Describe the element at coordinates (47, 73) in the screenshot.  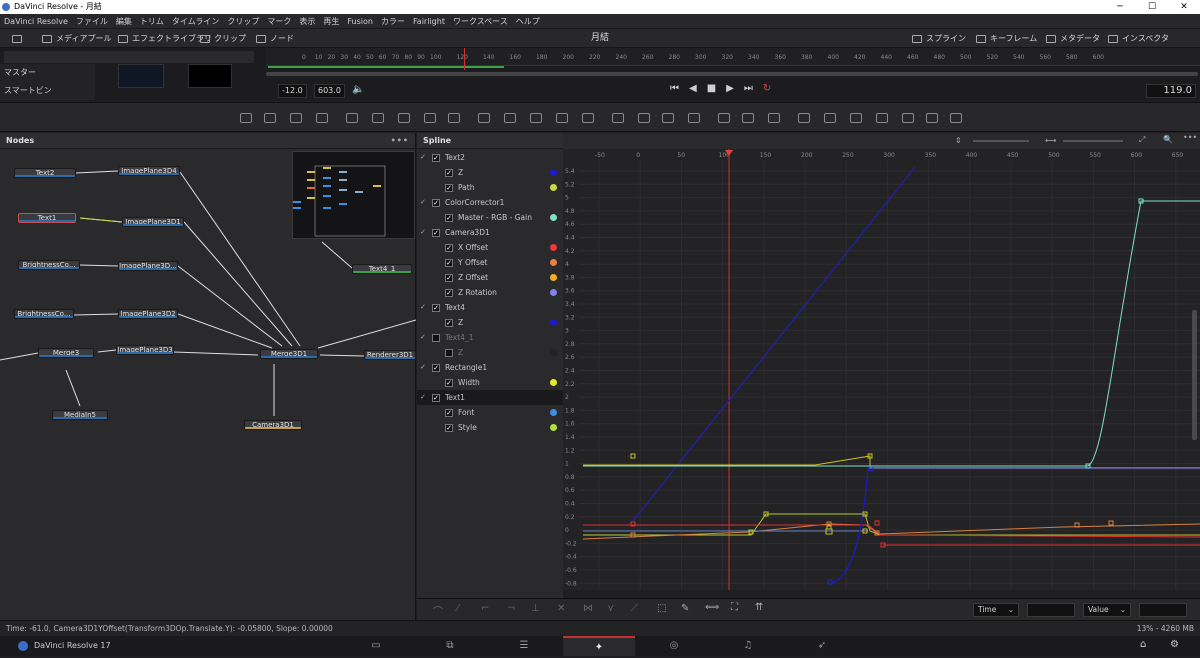
I see `bin-master: マスター` at that location.